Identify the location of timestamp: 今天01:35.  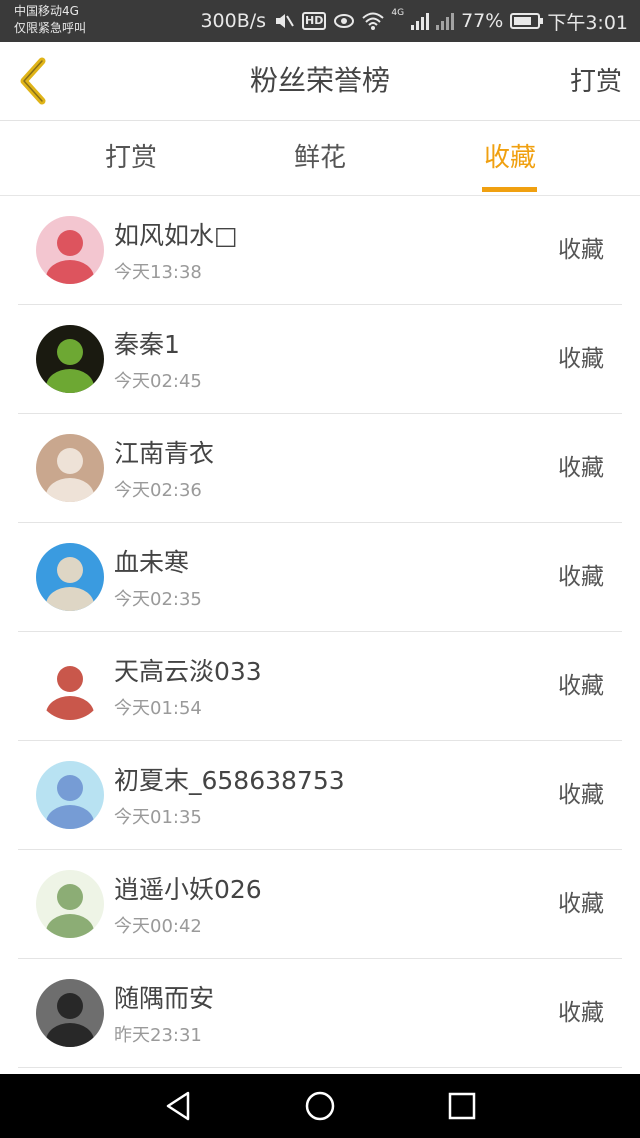
(158, 817).